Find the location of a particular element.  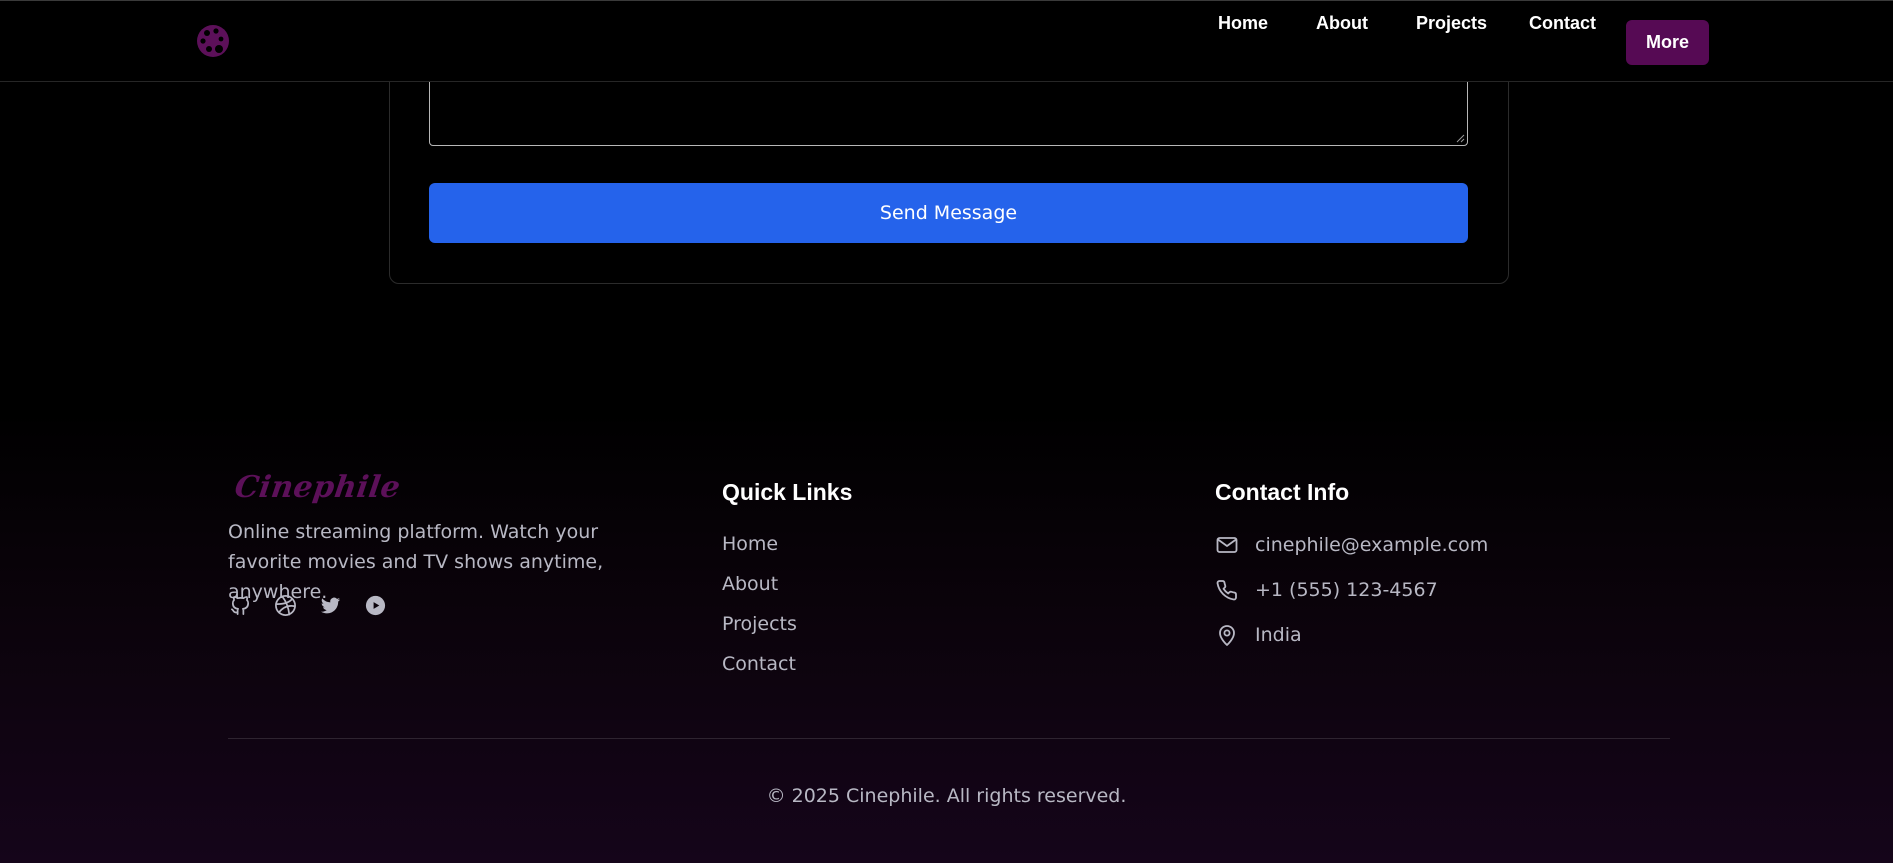

resize-grip-icon is located at coordinates (1460, 138).